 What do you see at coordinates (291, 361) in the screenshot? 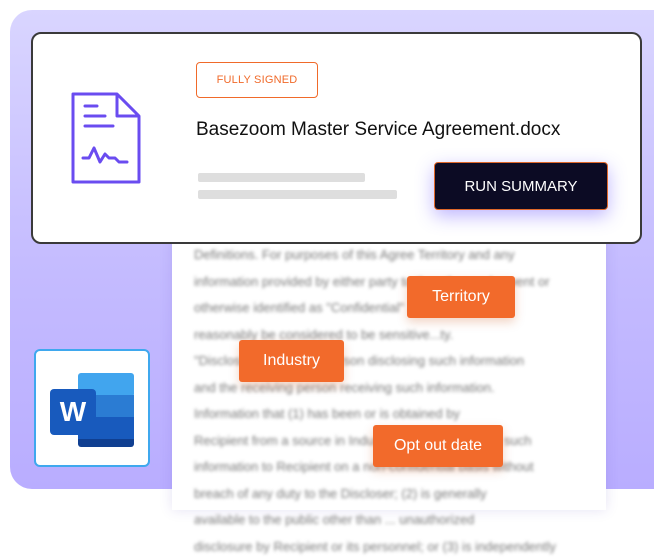
I see `tag-industry: Industry` at bounding box center [291, 361].